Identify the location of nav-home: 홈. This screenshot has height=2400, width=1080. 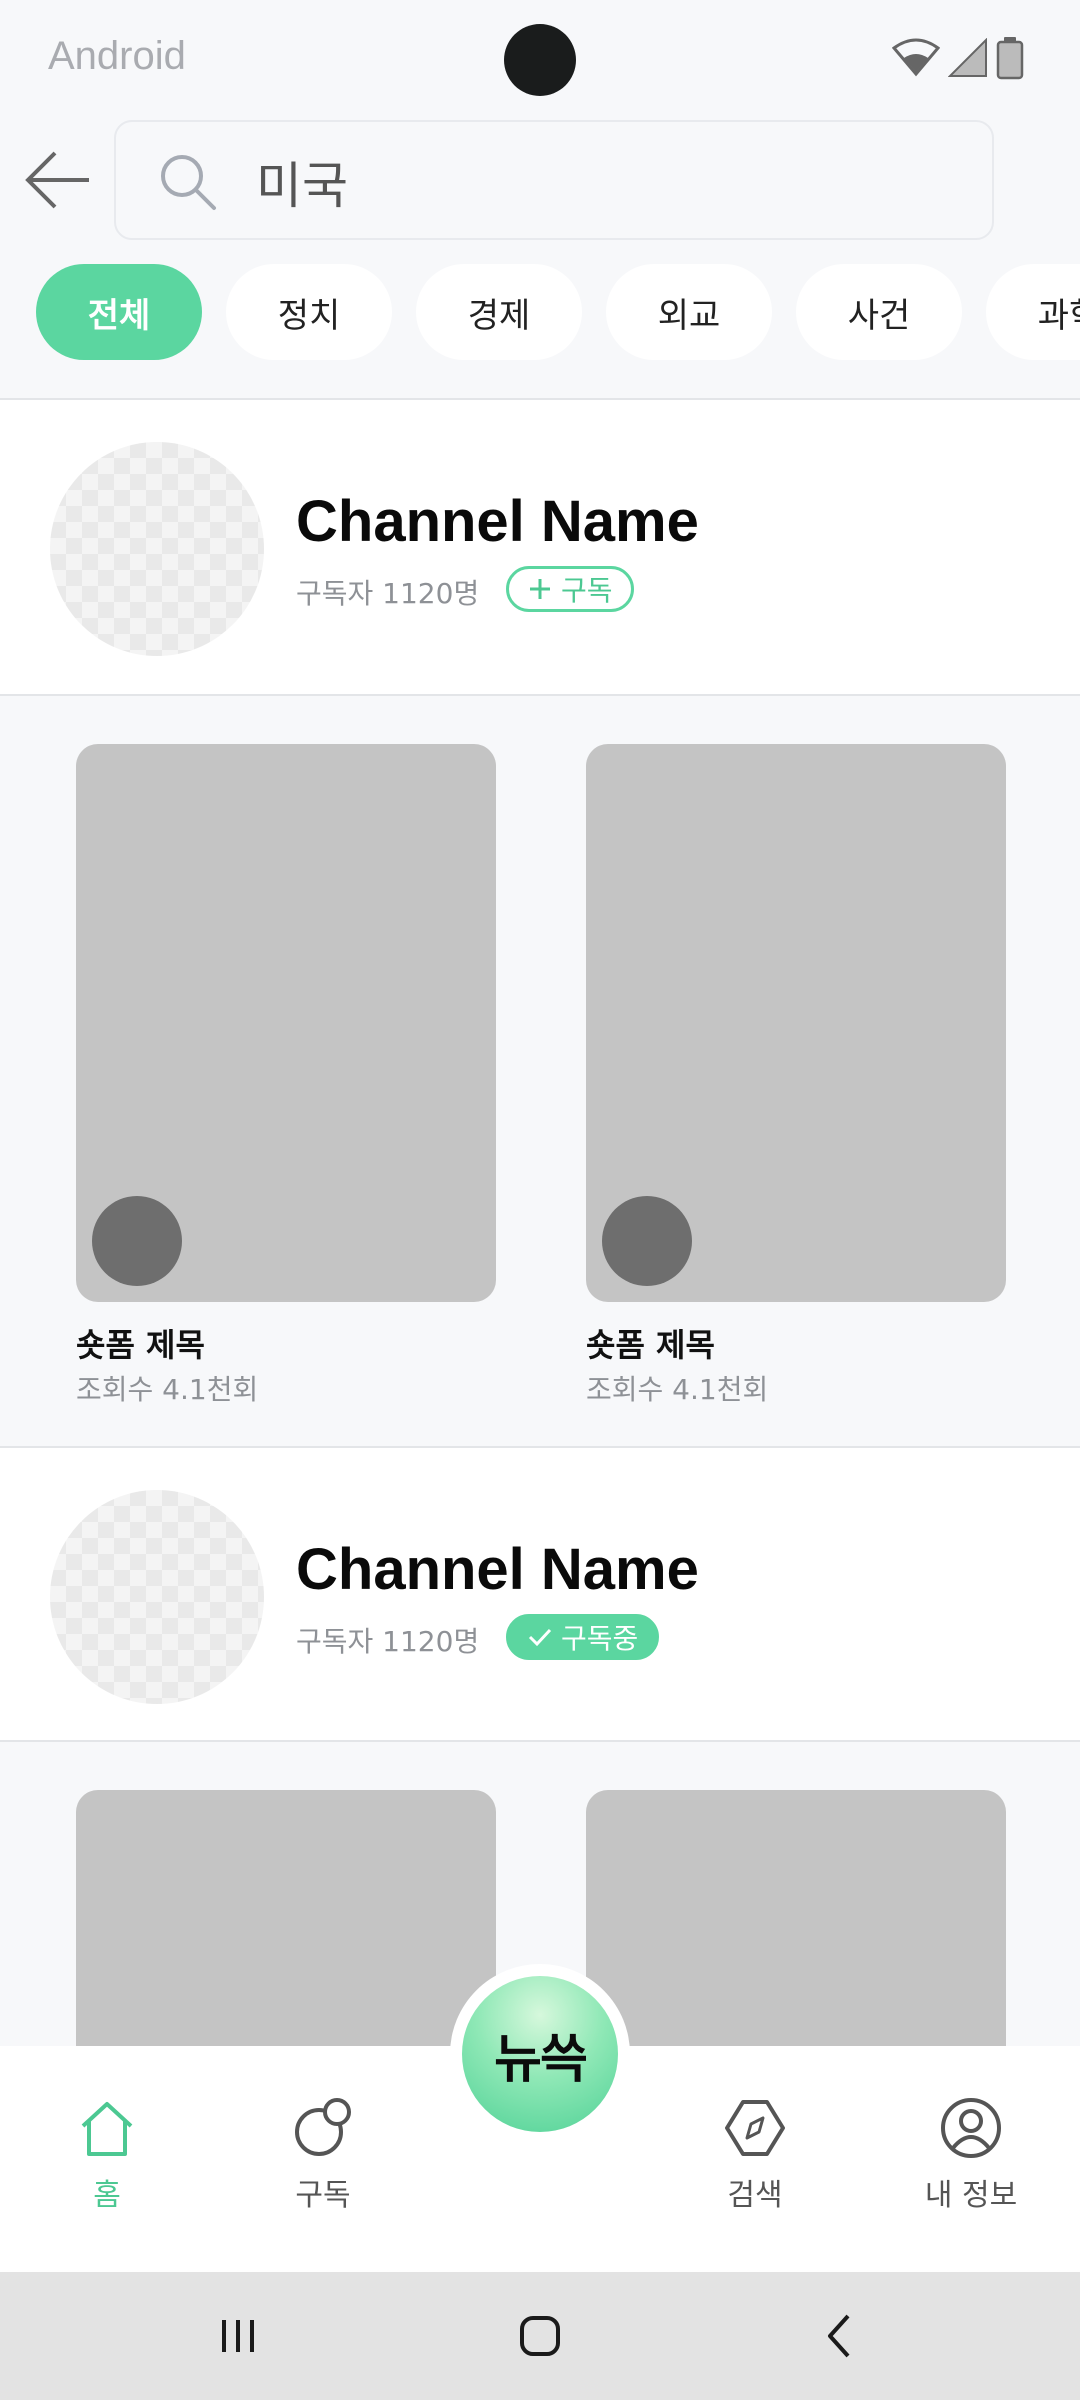
(107, 2155).